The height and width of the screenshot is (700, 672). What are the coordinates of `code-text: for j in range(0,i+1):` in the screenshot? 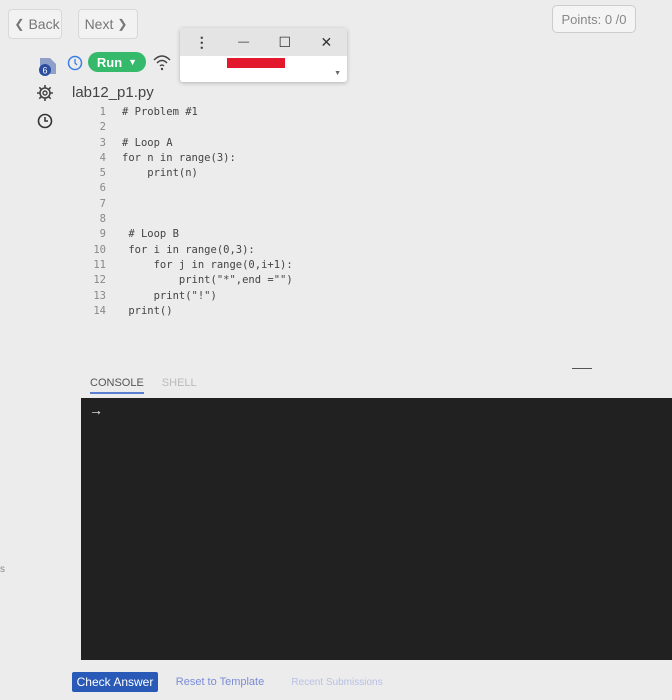 It's located at (207, 265).